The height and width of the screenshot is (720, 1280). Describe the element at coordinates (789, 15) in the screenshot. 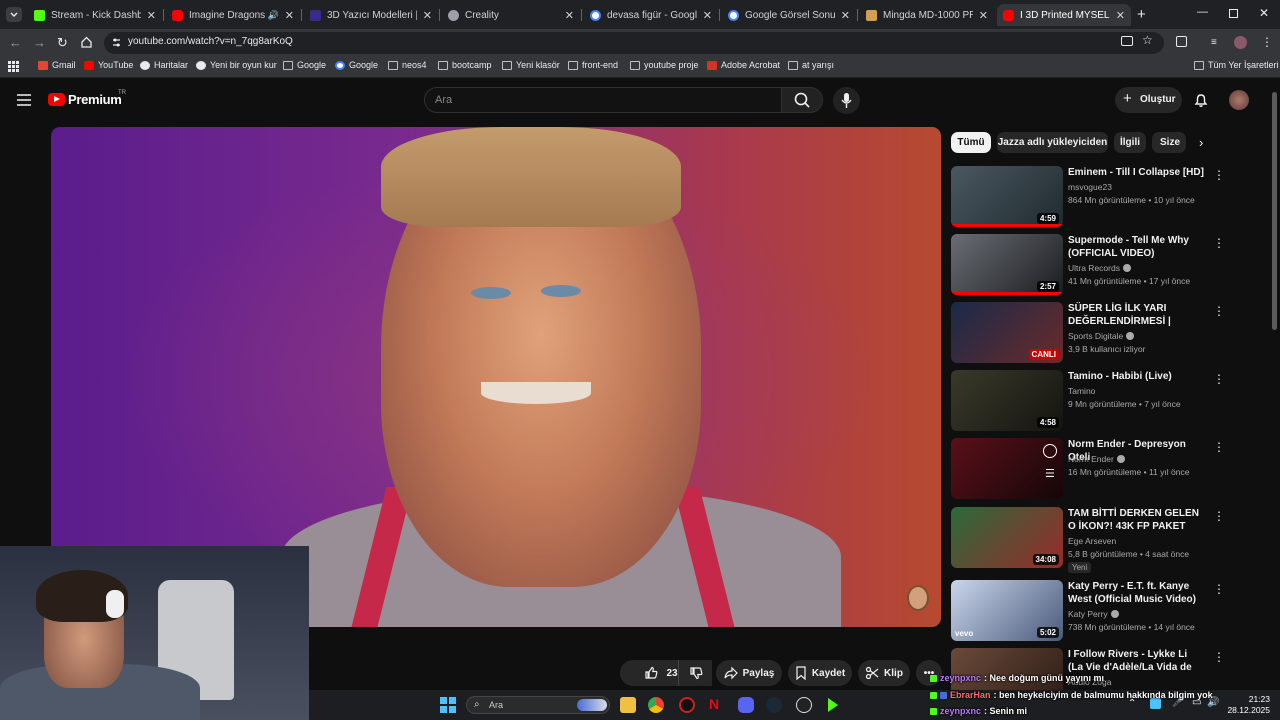

I see `tab-google-images: Google Görsel Sonucu ✕` at that location.